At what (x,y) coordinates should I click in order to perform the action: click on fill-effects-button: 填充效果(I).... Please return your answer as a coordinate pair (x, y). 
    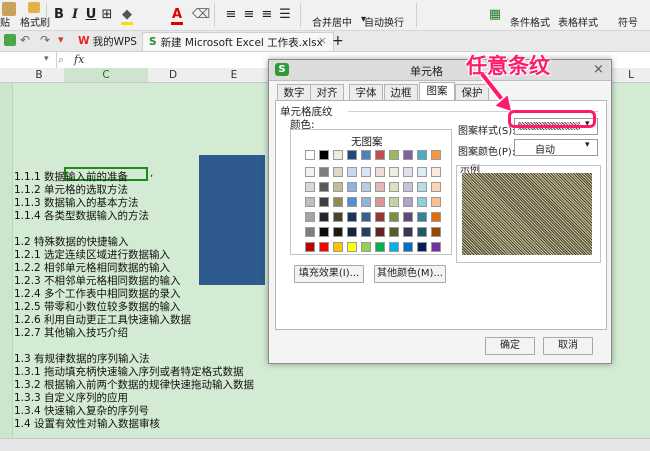
    Looking at the image, I should click on (329, 274).